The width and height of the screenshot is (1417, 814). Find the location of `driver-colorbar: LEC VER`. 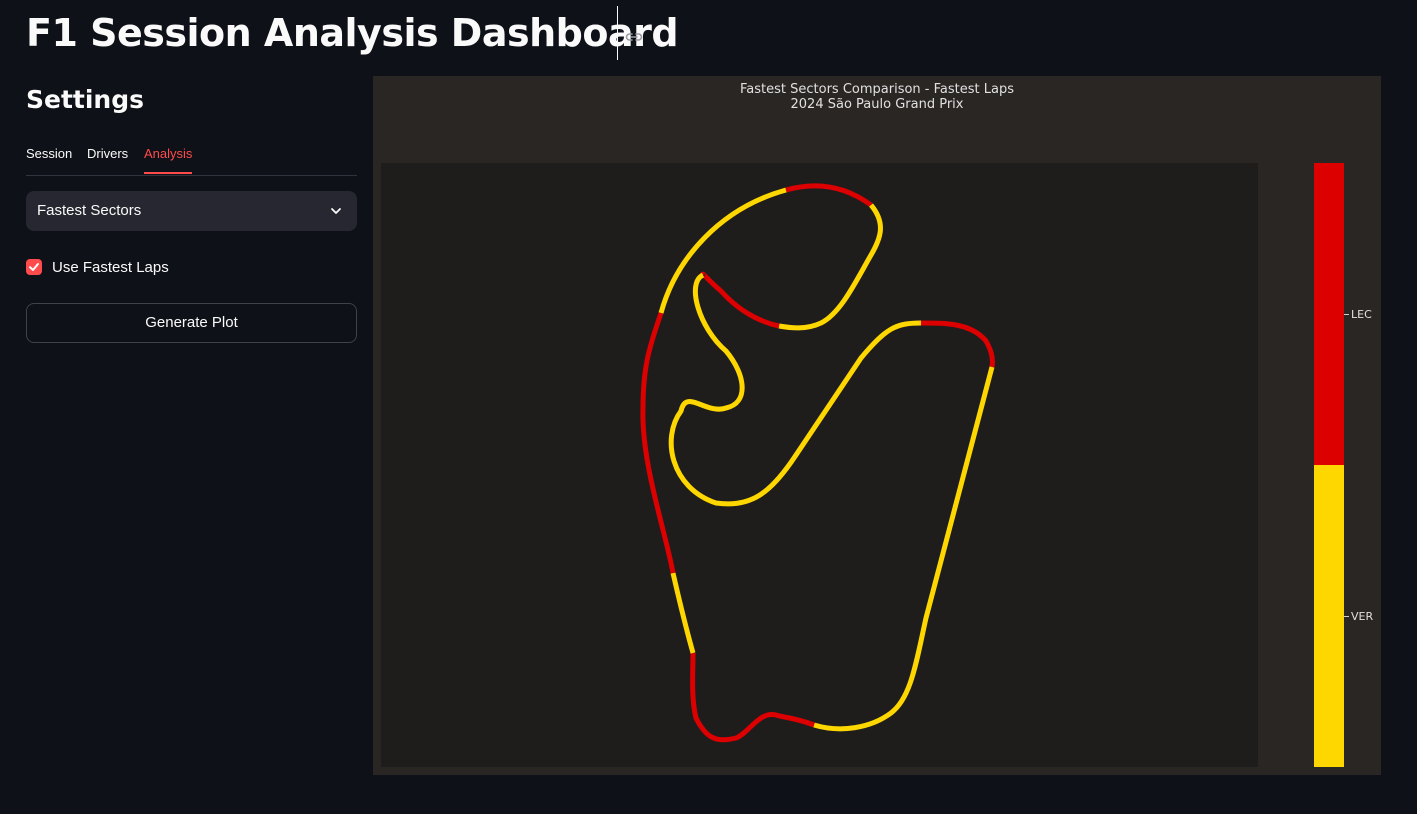

driver-colorbar: LEC VER is located at coordinates (1343, 465).